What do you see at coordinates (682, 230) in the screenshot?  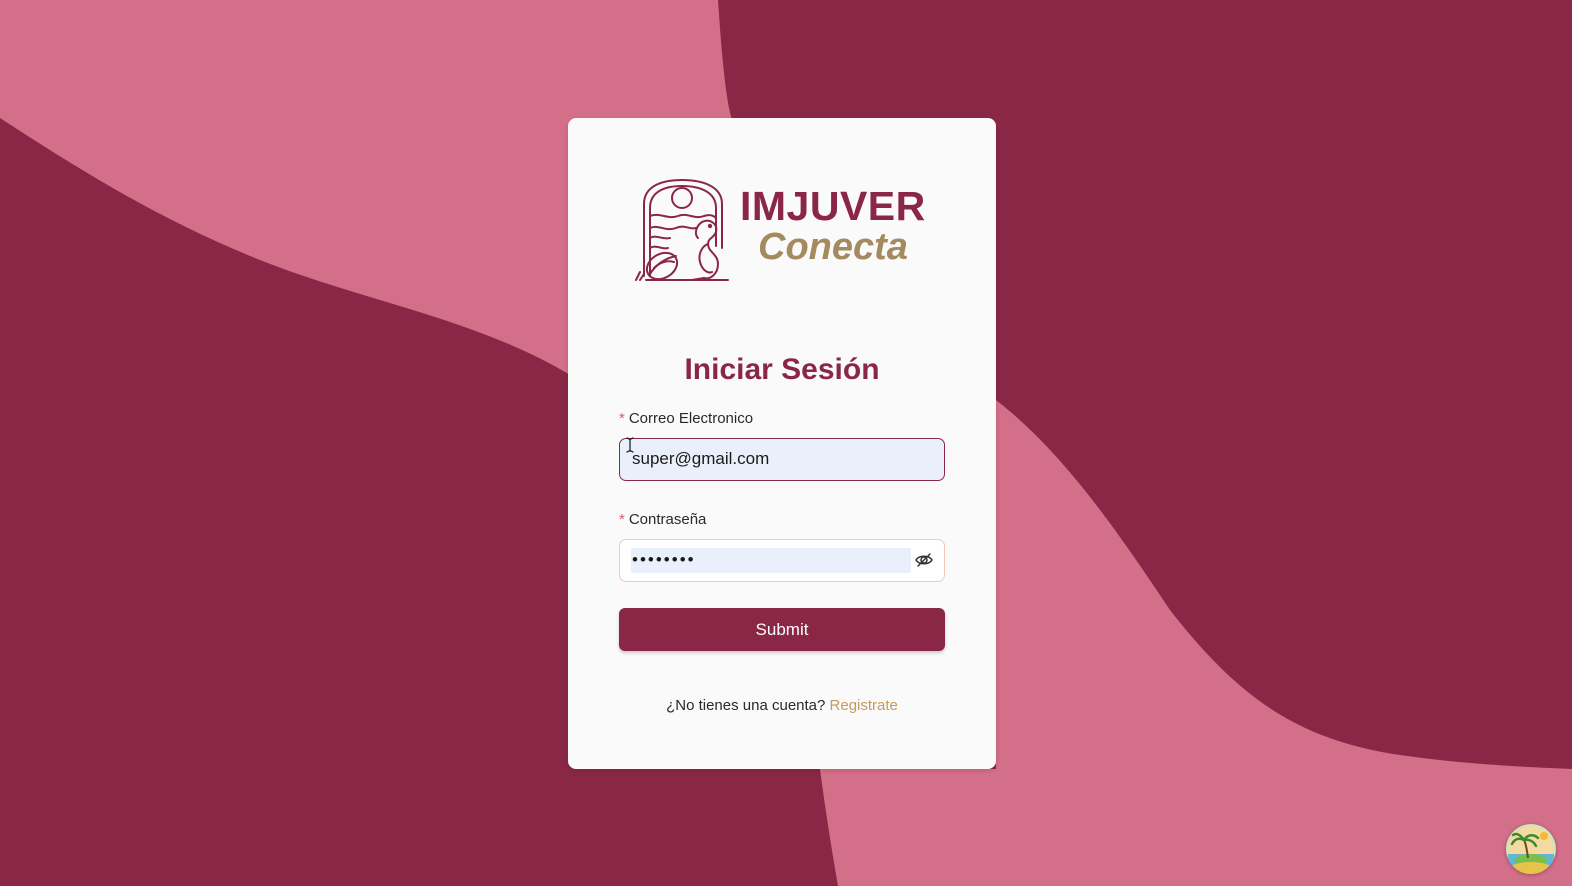 I see `seahorse-emblem-icon` at bounding box center [682, 230].